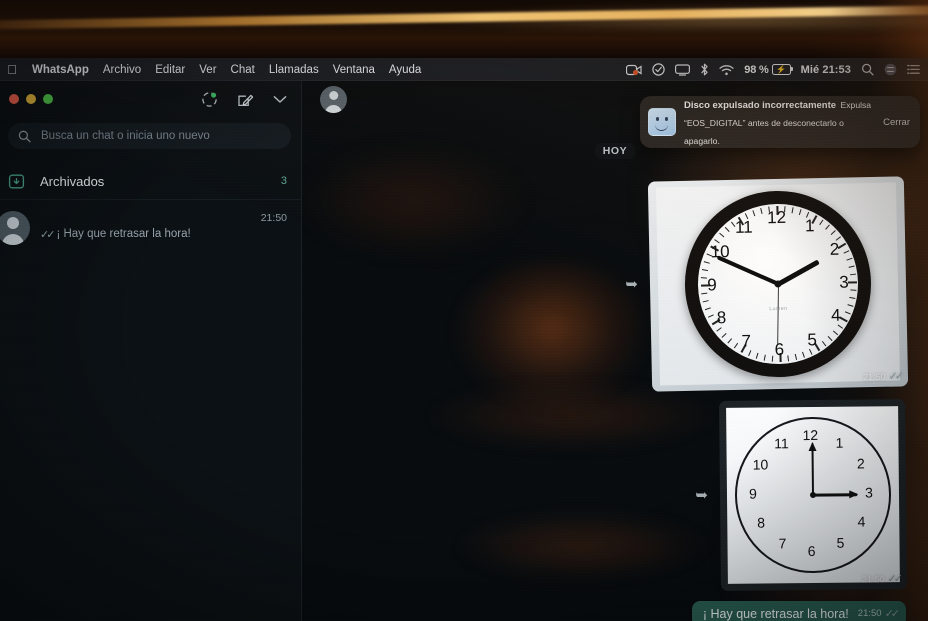  I want to click on laptop-bezel-glare, so click(464, 31).